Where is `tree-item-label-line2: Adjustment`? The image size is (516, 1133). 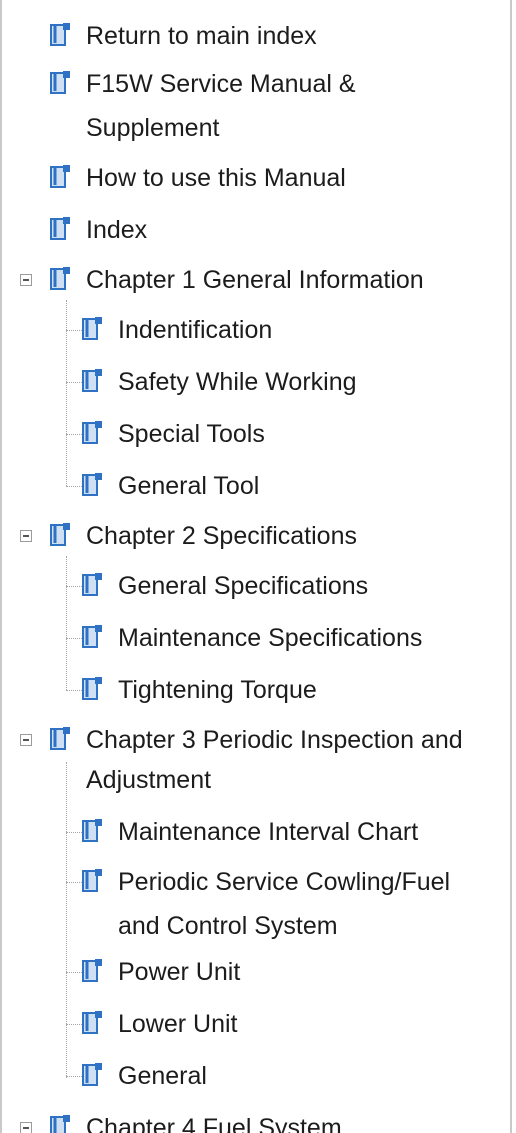
tree-item-label-line2: Adjustment is located at coordinates (149, 780).